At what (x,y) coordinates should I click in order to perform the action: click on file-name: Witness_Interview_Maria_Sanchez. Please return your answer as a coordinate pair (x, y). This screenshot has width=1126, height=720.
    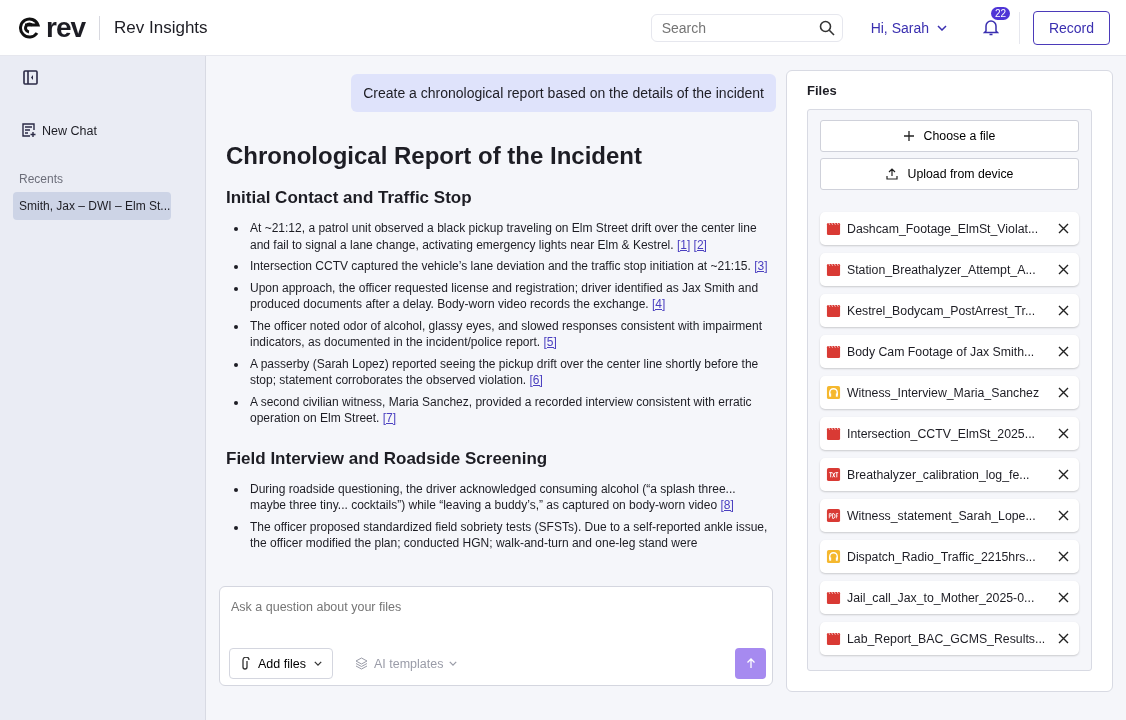
    Looking at the image, I should click on (944, 392).